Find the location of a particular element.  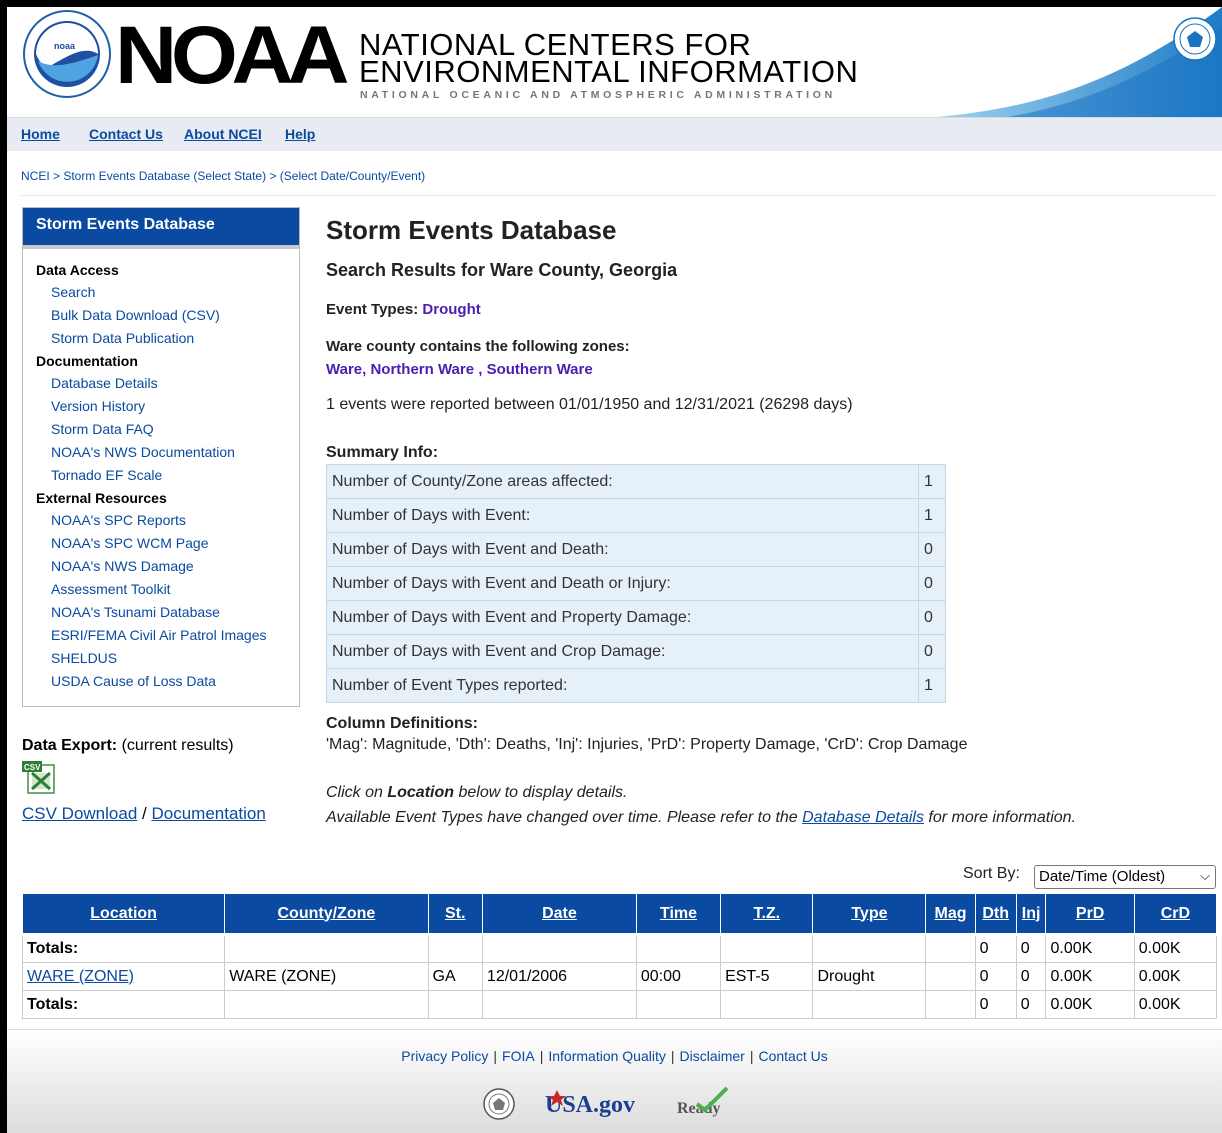

location-cell: WARE (ZONE) is located at coordinates (123, 976).